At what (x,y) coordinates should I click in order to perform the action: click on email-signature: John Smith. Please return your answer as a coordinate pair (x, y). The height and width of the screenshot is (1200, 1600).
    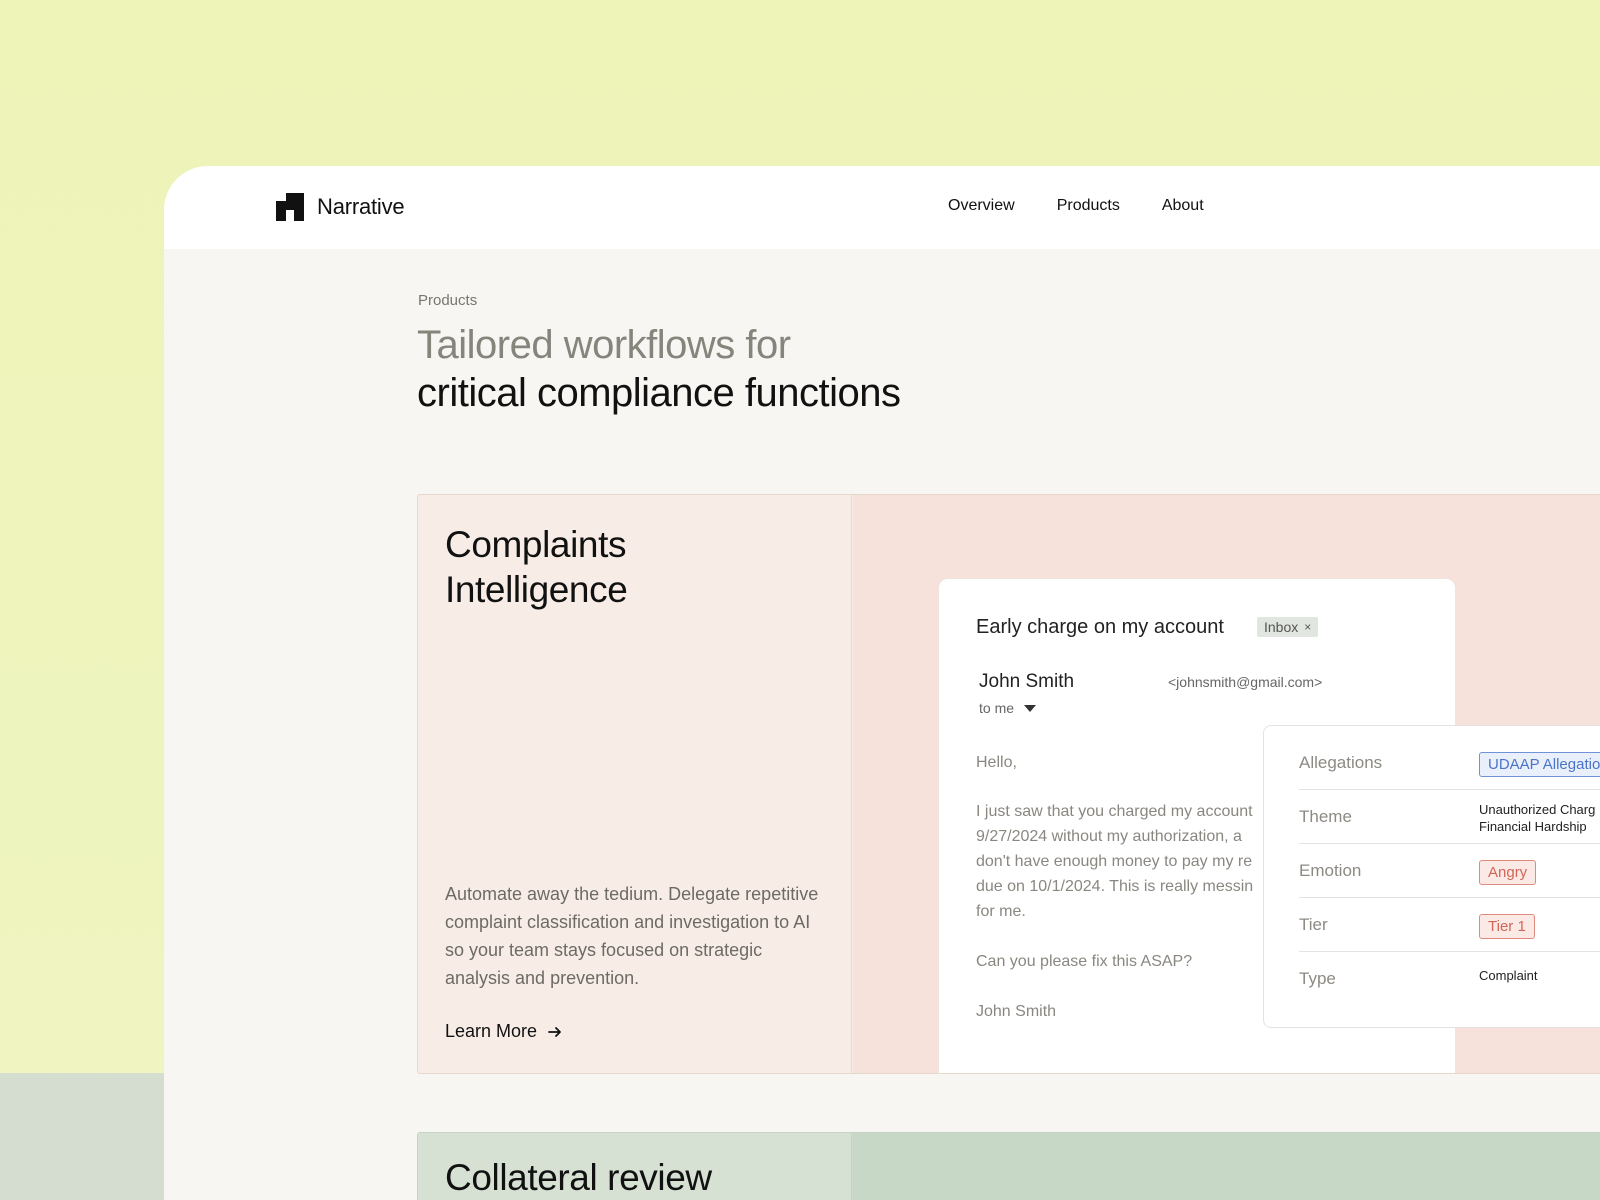
    Looking at the image, I should click on (1016, 1011).